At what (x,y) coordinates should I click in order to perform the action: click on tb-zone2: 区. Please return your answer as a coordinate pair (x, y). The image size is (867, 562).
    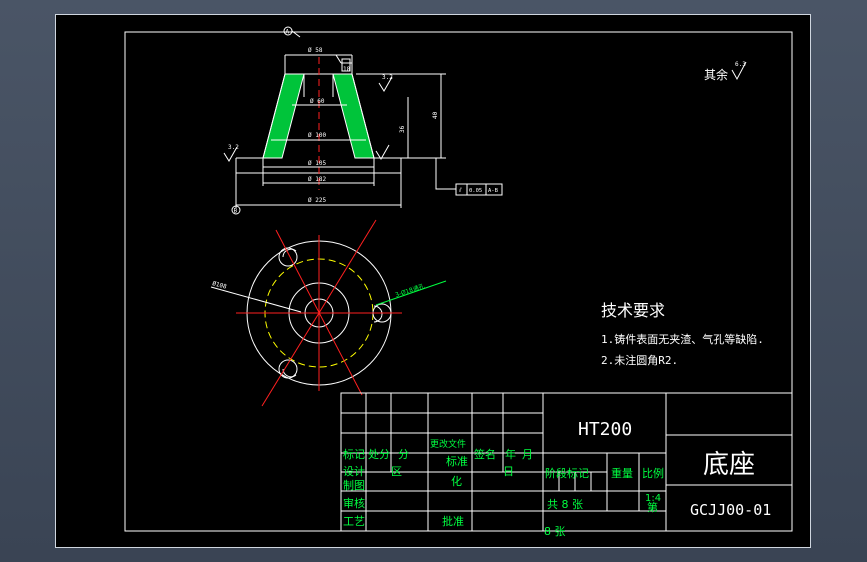
    Looking at the image, I should click on (396, 471).